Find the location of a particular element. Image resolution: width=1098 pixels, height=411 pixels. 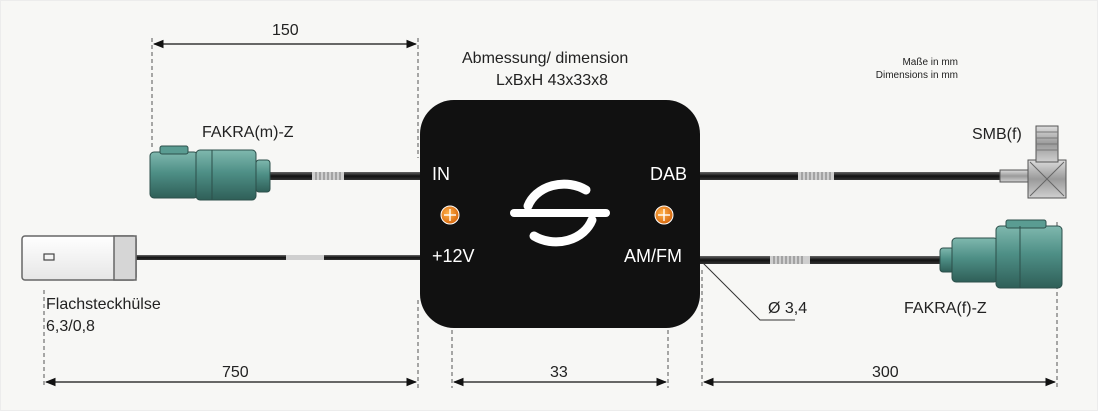

dimension-bottom-33: 33 is located at coordinates (559, 372).